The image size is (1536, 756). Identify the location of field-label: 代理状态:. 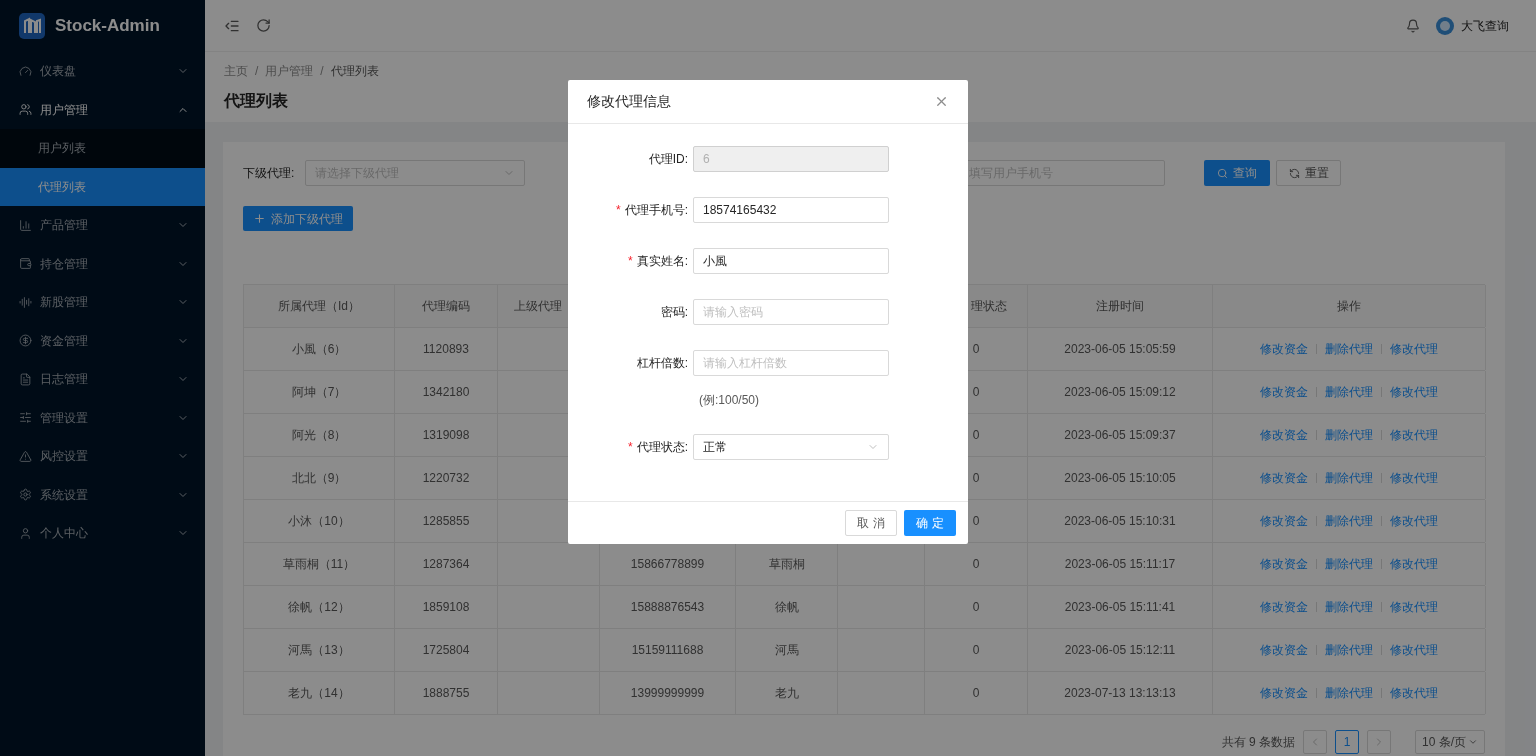
(662, 447).